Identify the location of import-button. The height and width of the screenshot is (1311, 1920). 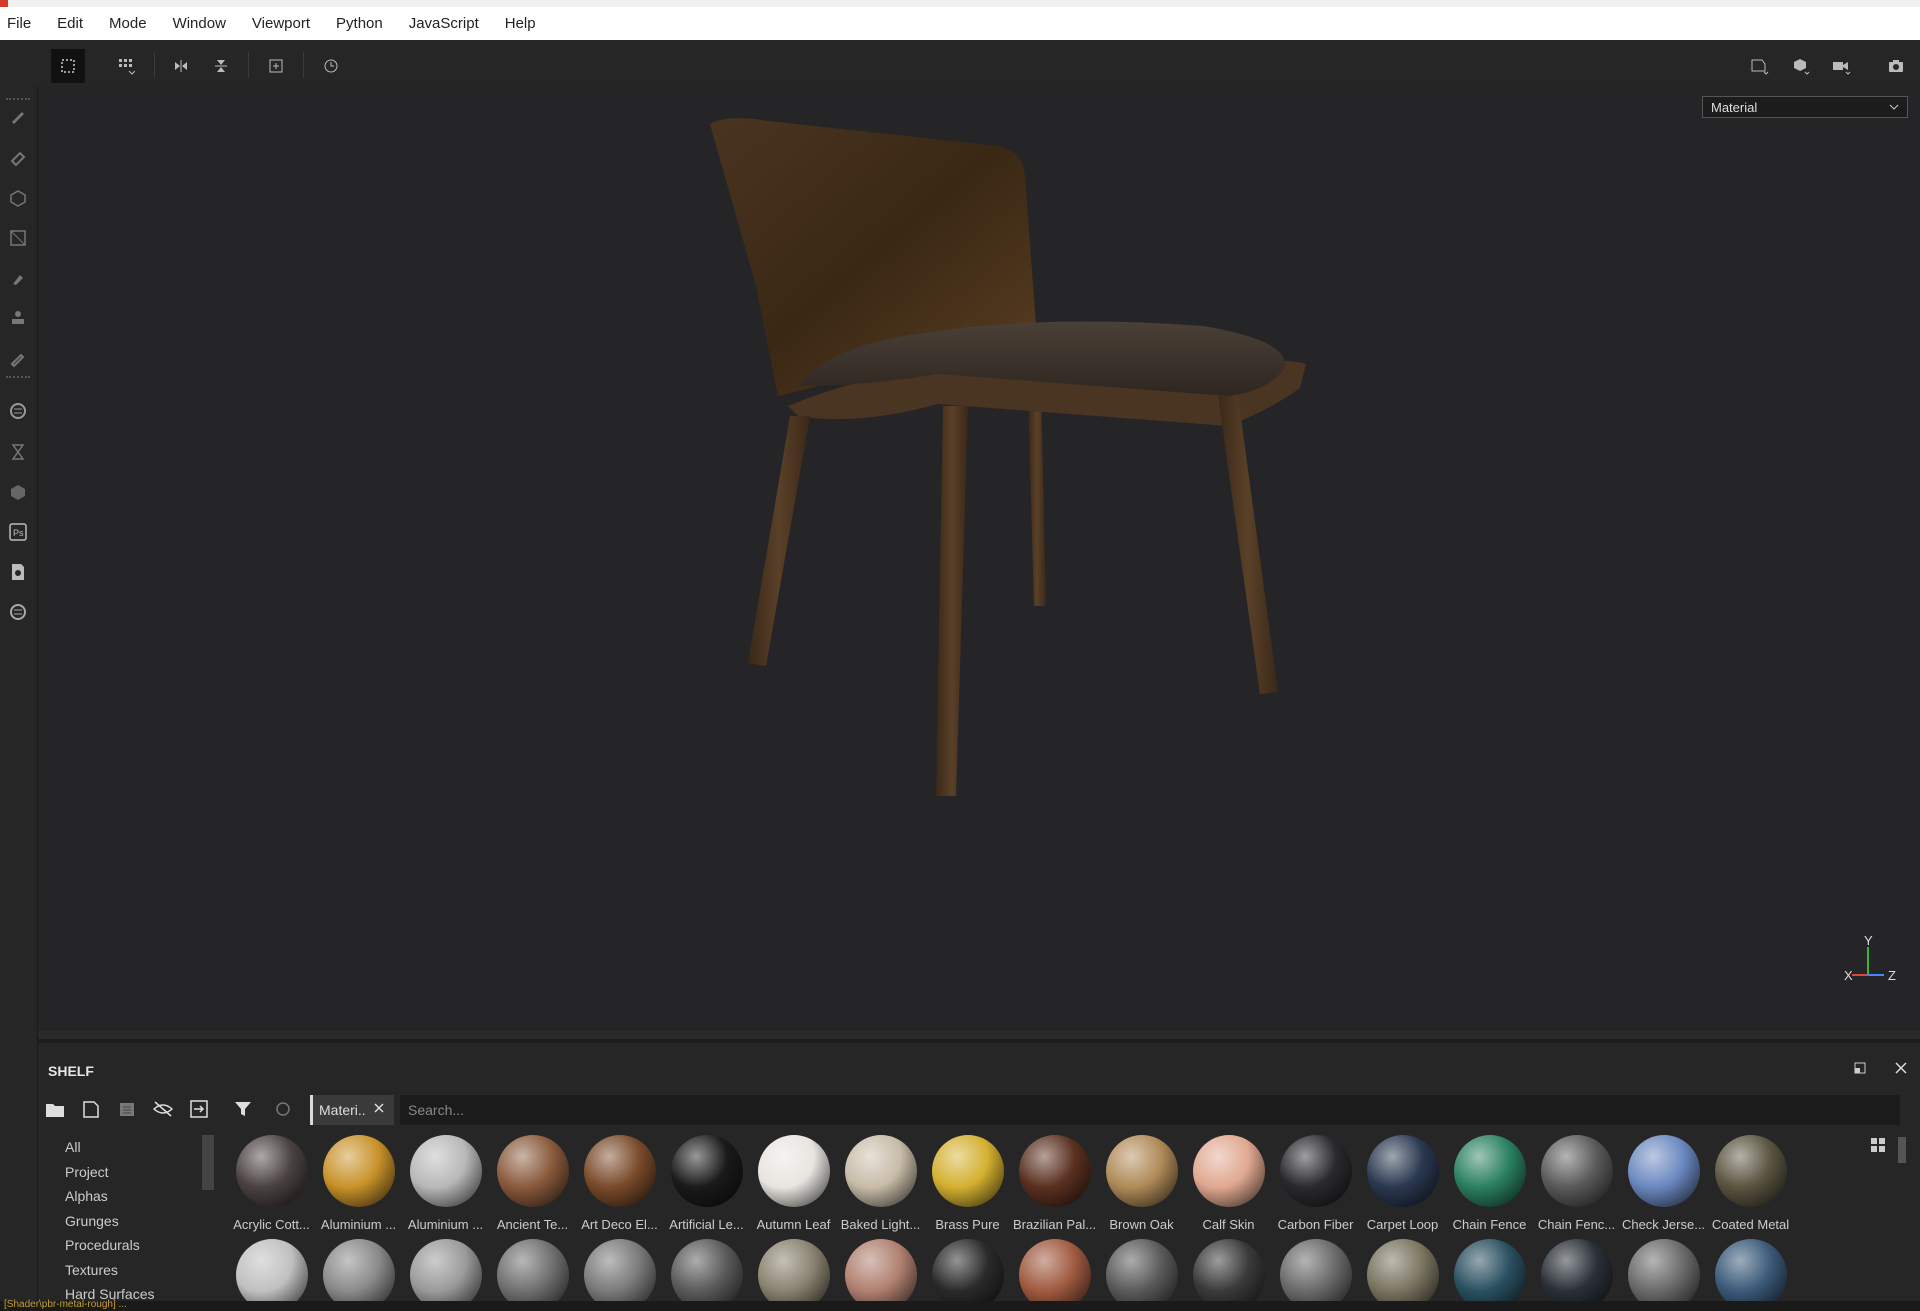
(127, 1109).